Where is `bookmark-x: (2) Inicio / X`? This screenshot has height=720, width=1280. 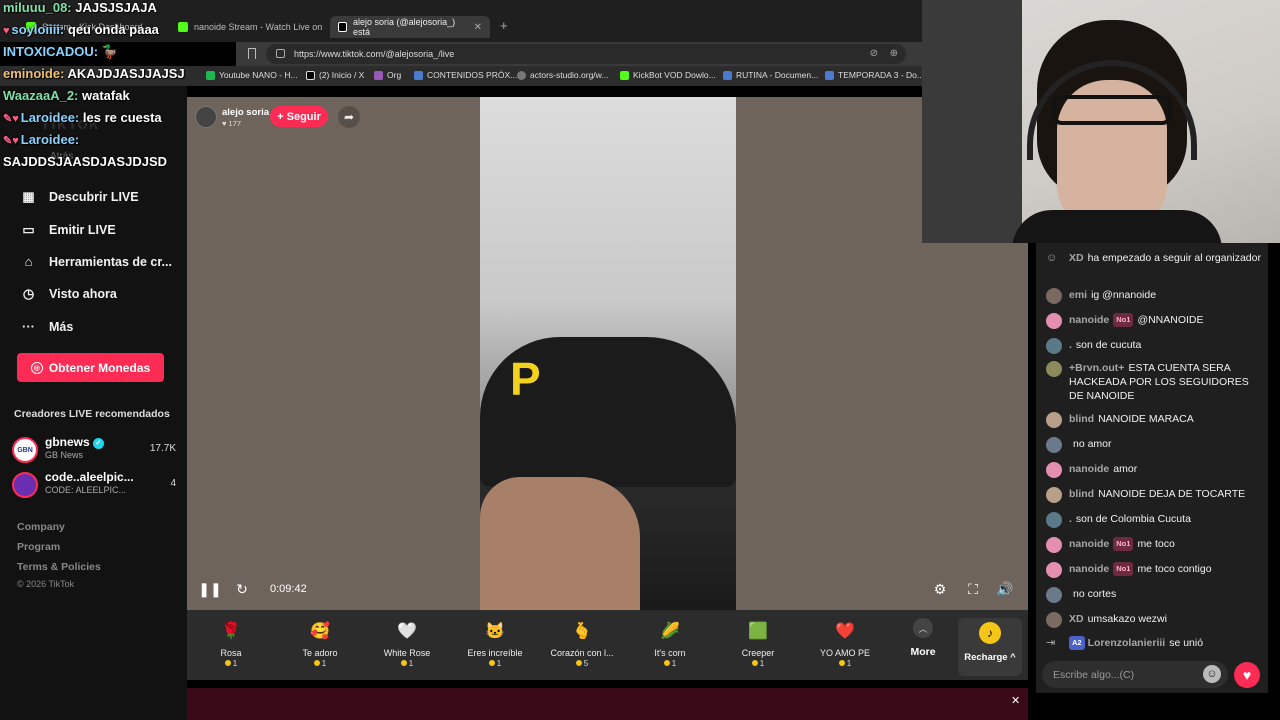 bookmark-x: (2) Inicio / X is located at coordinates (335, 75).